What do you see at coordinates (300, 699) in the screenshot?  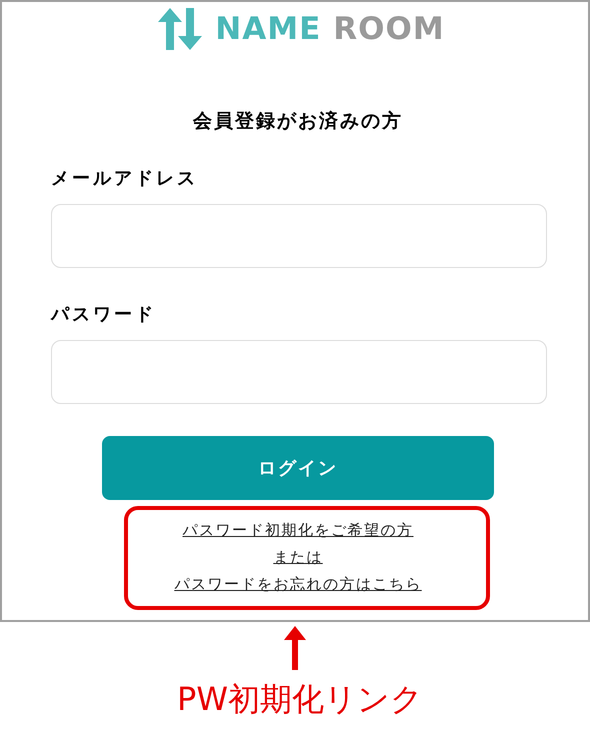 I see `annotation-label: PW初期化リンク` at bounding box center [300, 699].